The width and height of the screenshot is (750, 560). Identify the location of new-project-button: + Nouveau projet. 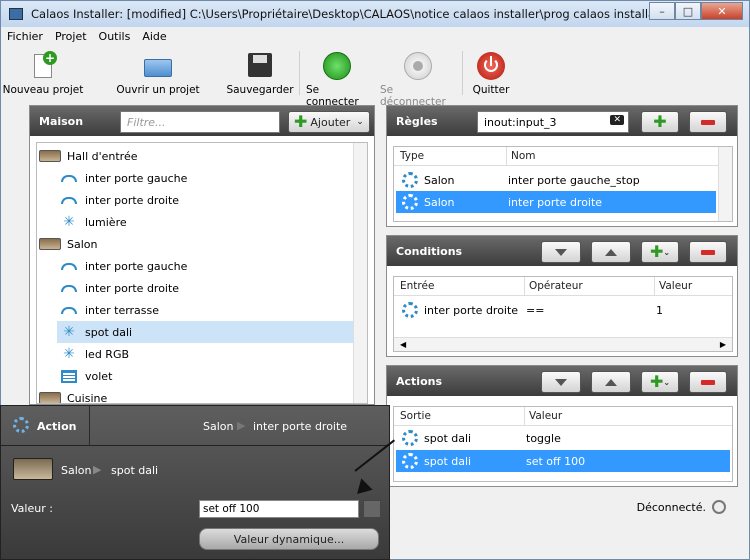
(43, 71).